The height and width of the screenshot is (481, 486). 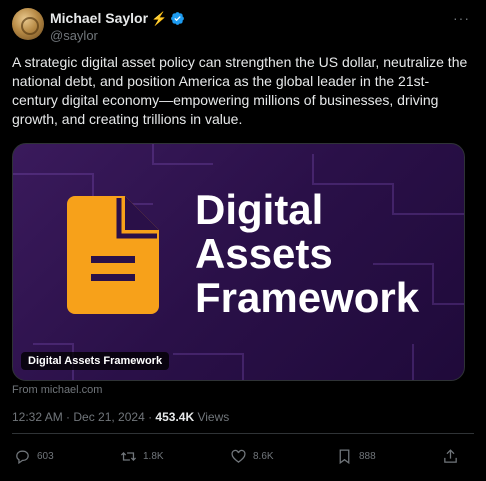 I want to click on author-row: Michael Saylor ⚡, so click(x=117, y=18).